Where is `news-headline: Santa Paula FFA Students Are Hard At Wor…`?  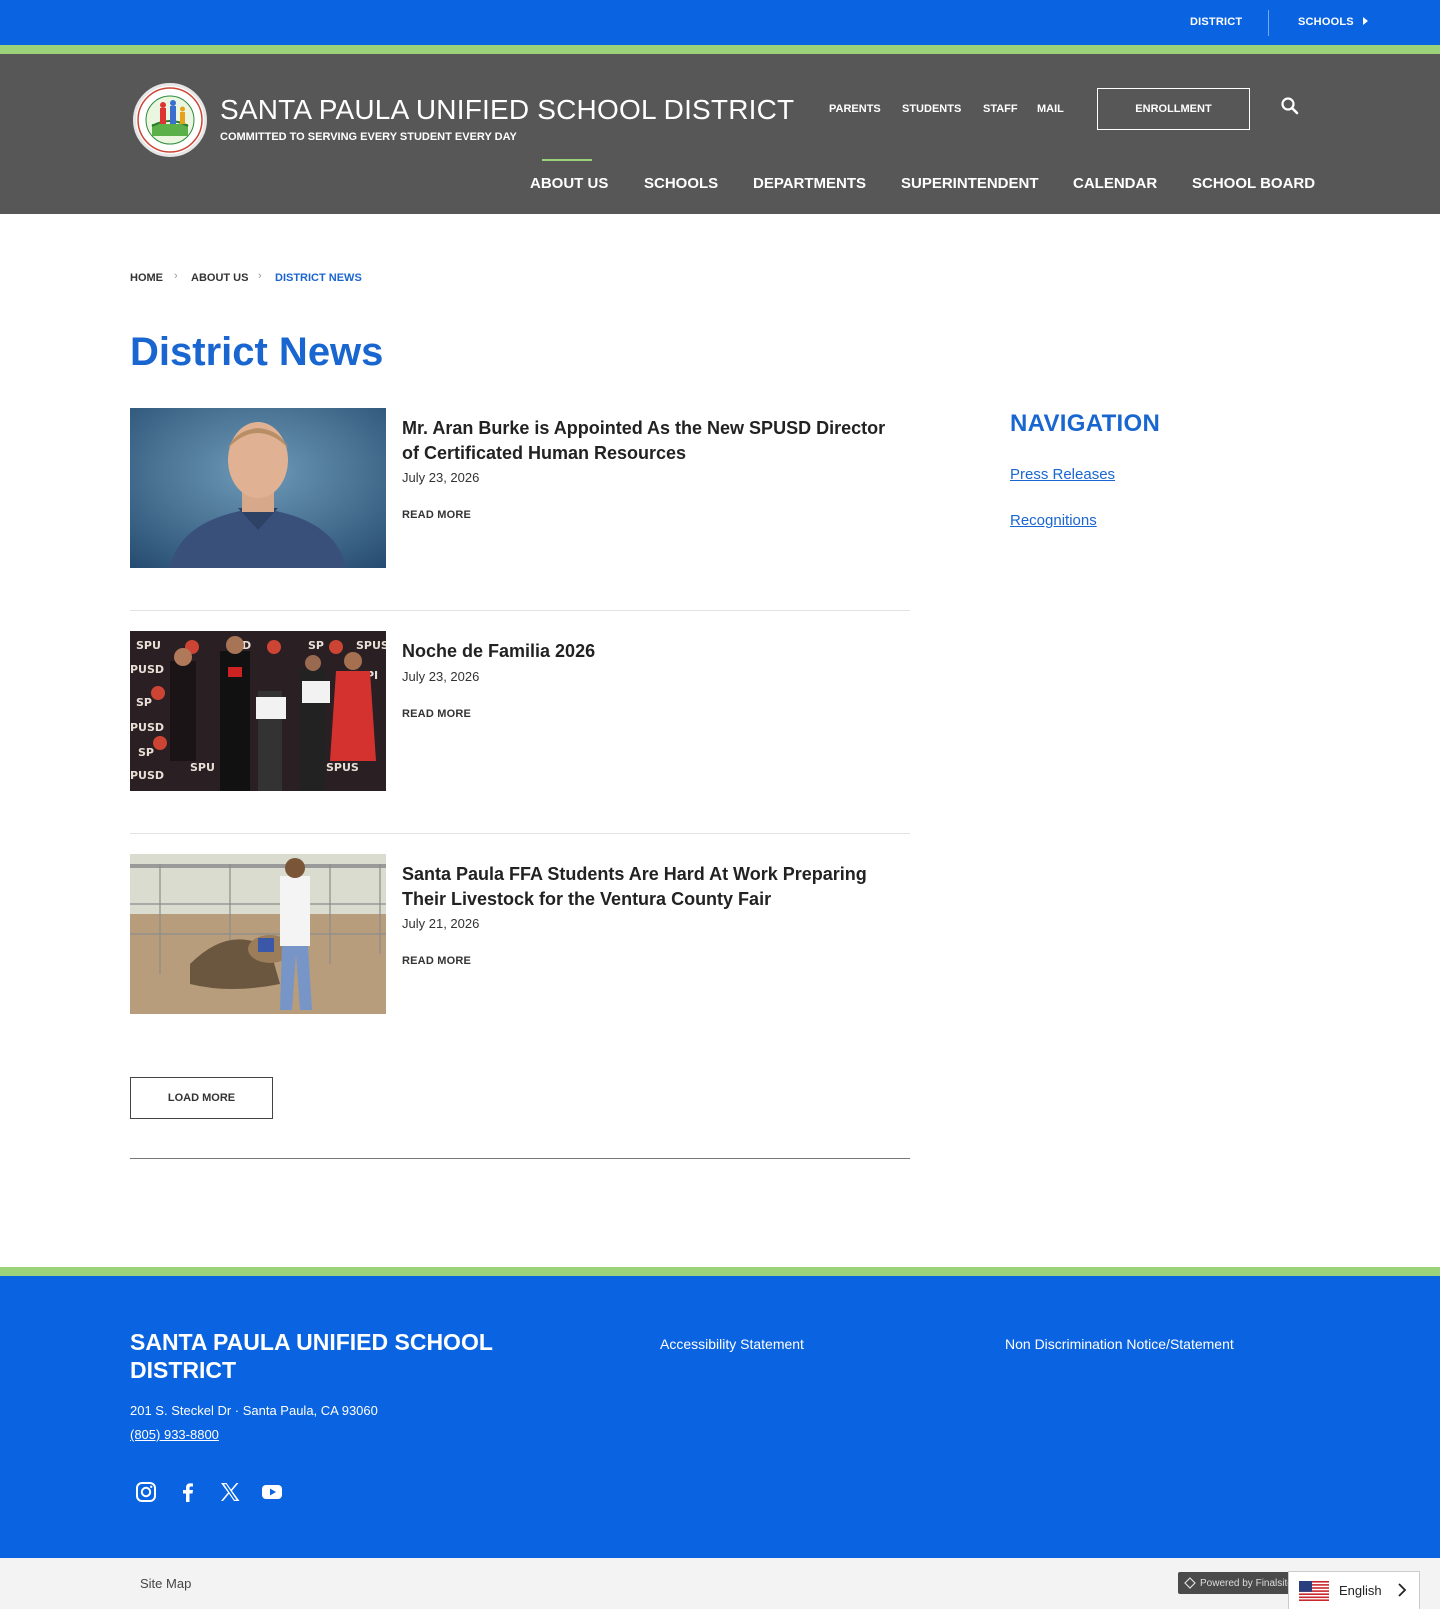 news-headline: Santa Paula FFA Students Are Hard At Wor… is located at coordinates (652, 887).